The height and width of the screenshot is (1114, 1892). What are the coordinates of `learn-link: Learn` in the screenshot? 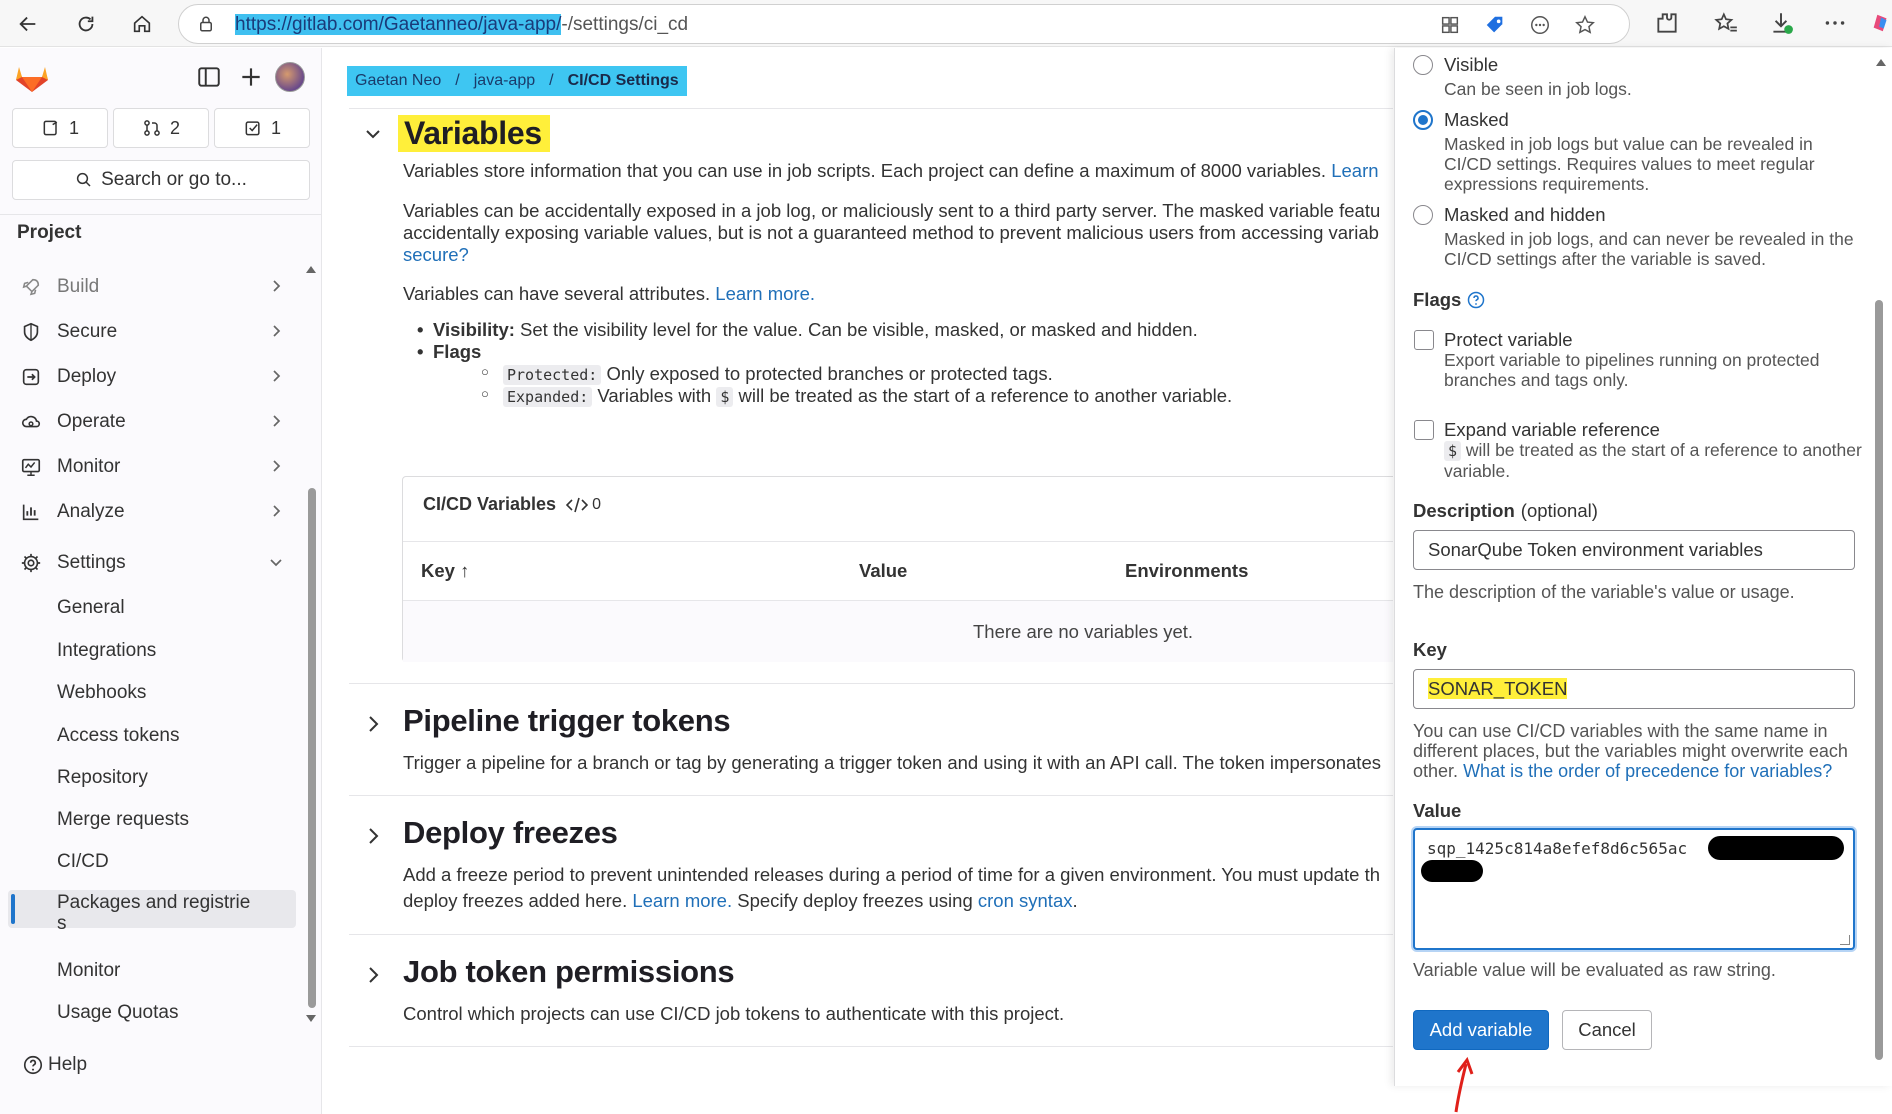 It's located at (1354, 170).